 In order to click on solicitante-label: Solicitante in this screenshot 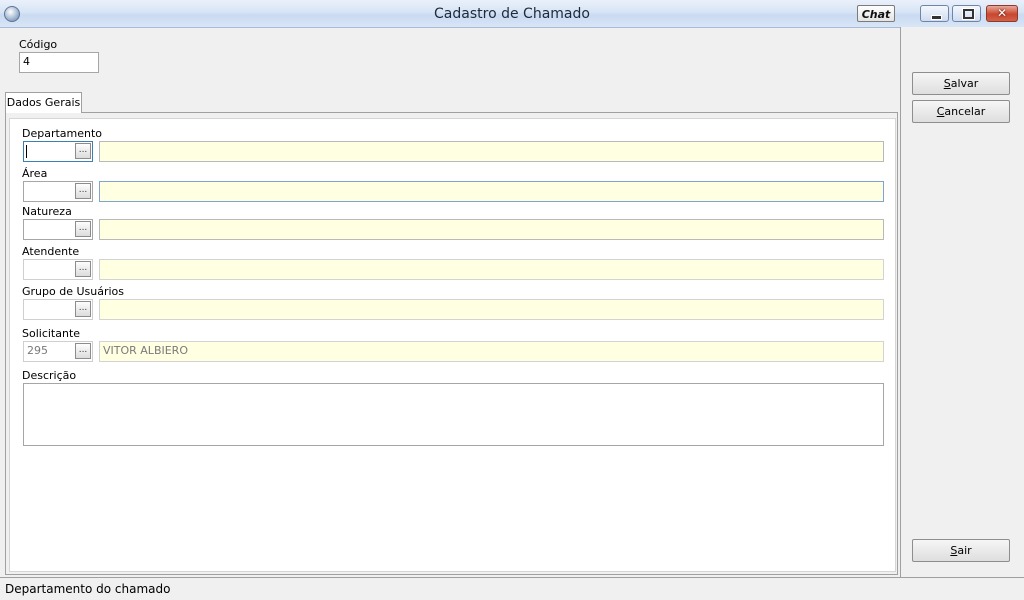, I will do `click(51, 333)`.